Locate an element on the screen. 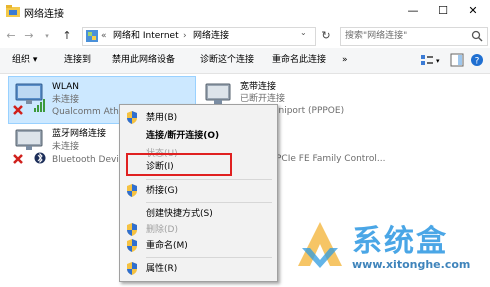 The width and height of the screenshot is (490, 287). menu-item-connect-disconnect: 连接/断开连接(O) is located at coordinates (198, 136).